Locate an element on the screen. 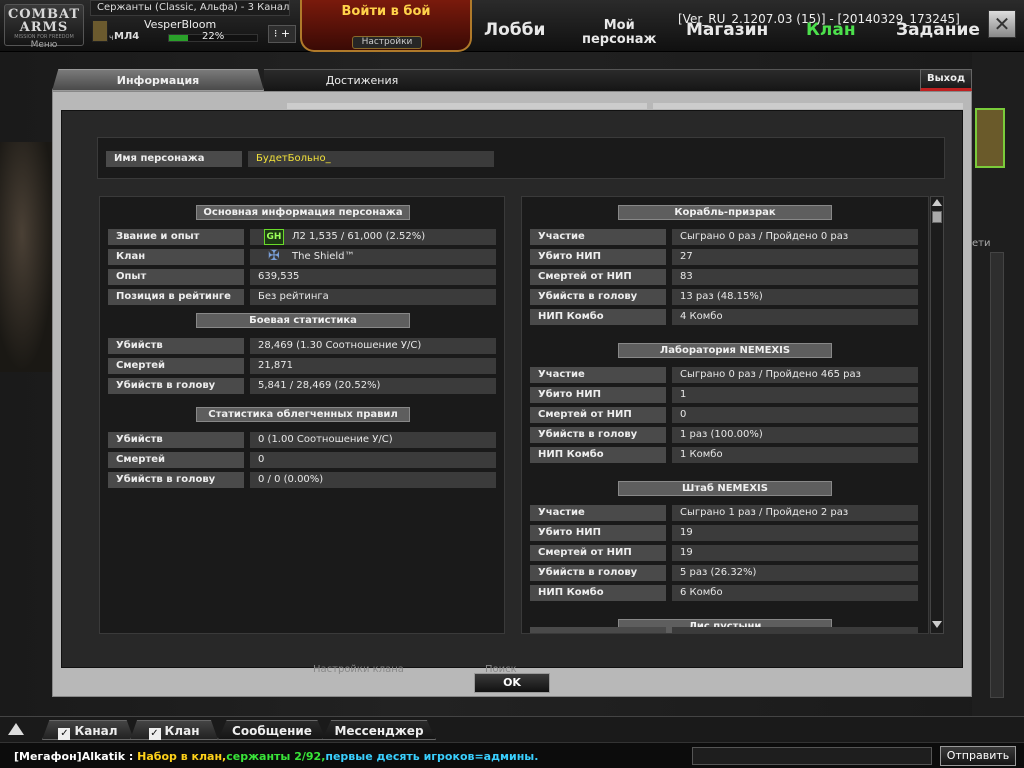  stat-value: The Shield™ is located at coordinates (373, 257).